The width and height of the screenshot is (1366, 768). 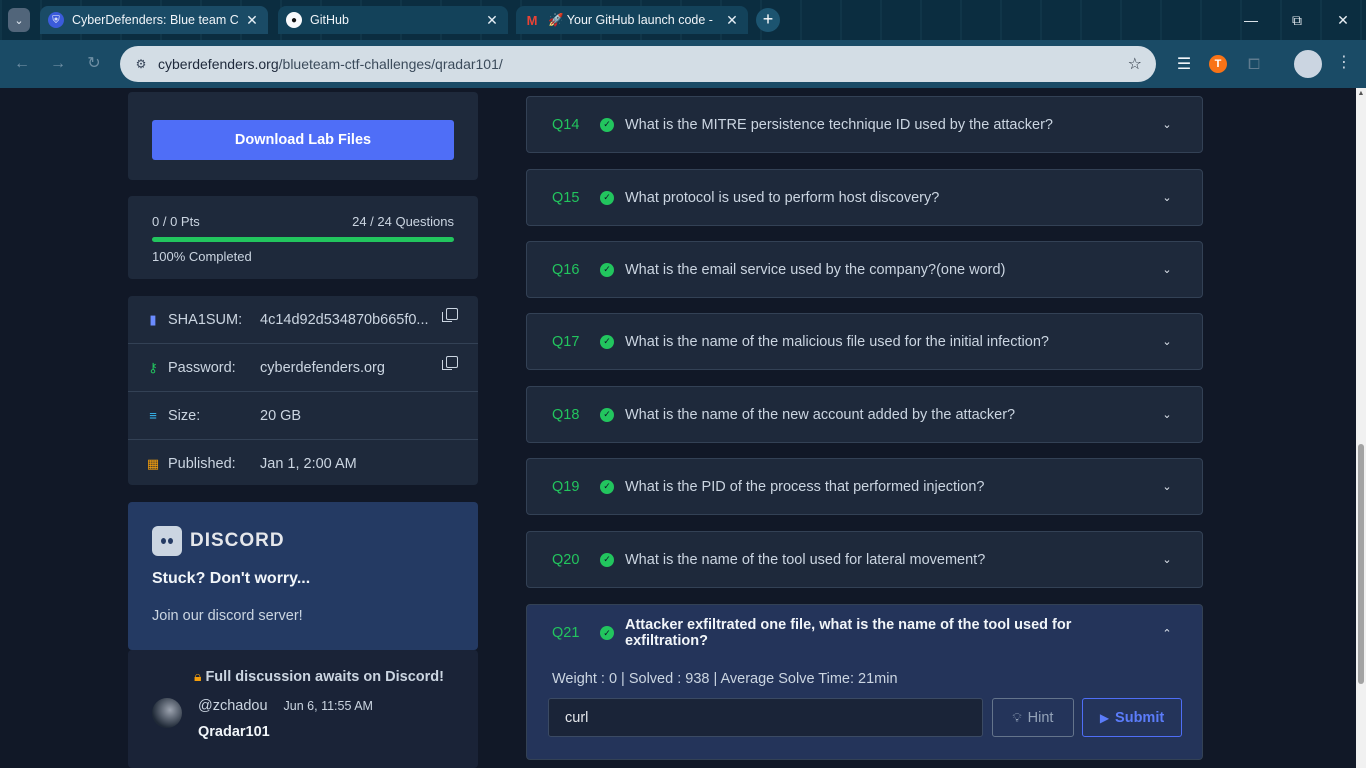 I want to click on size-value: 20 GB, so click(x=281, y=415).